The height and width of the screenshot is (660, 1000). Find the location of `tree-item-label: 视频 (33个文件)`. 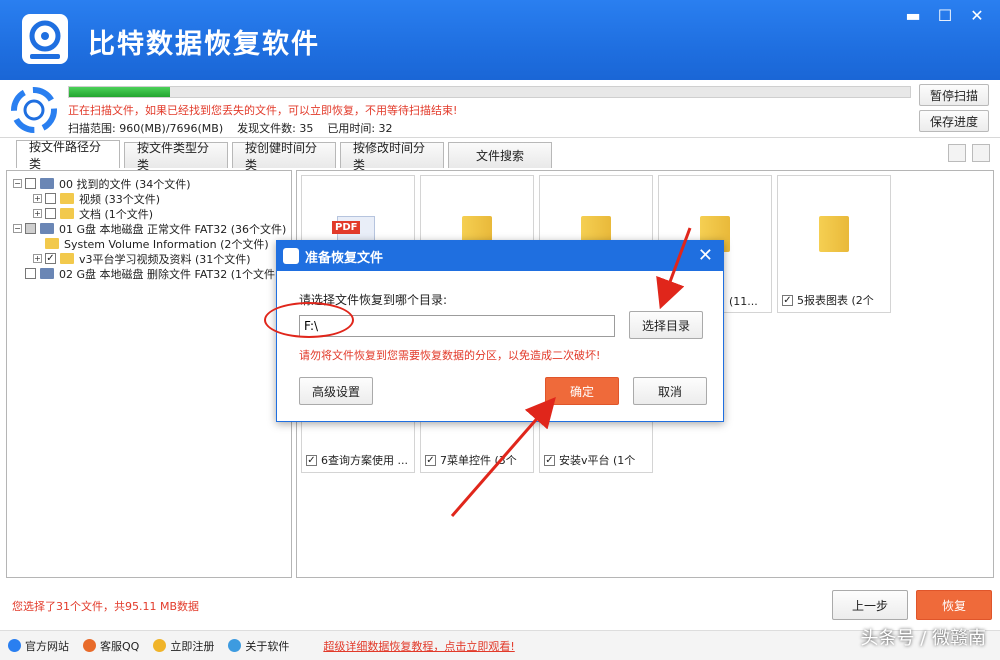

tree-item-label: 视频 (33个文件) is located at coordinates (120, 199).